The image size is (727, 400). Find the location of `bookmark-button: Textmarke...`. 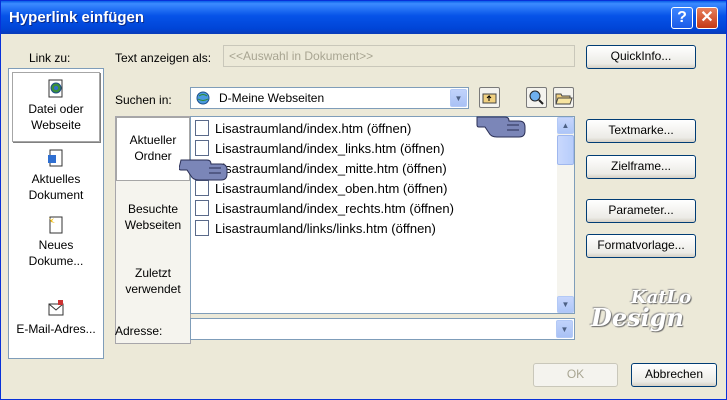

bookmark-button: Textmarke... is located at coordinates (641, 131).